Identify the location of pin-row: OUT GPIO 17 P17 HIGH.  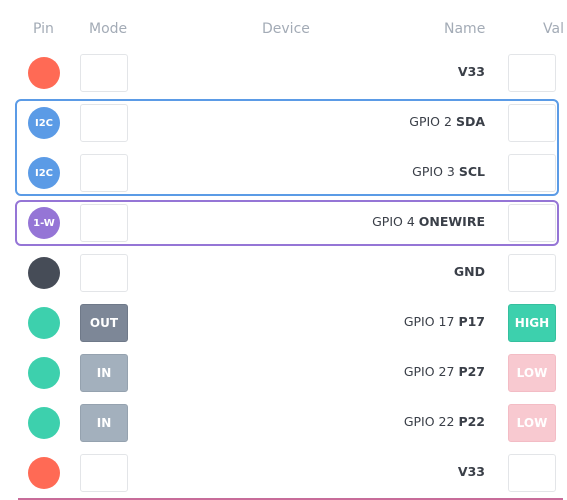
(283, 323).